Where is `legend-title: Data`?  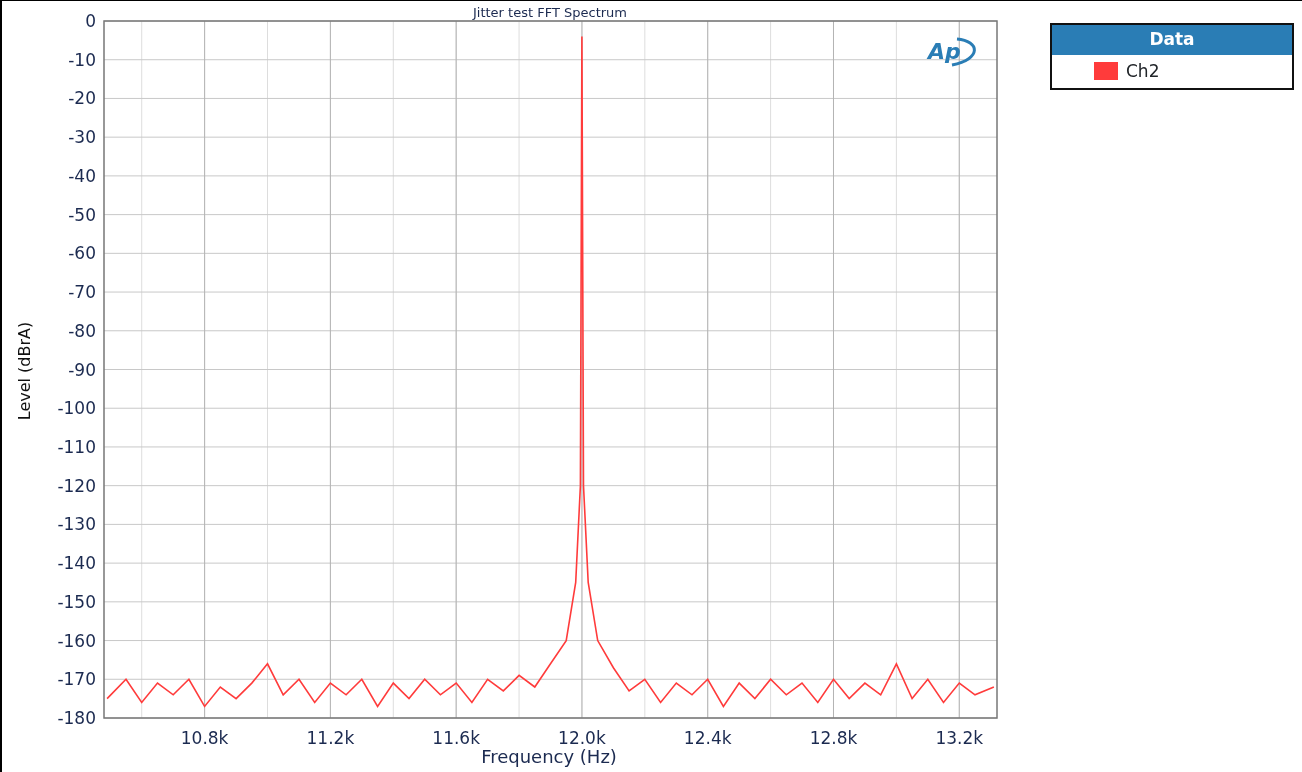 legend-title: Data is located at coordinates (1172, 40).